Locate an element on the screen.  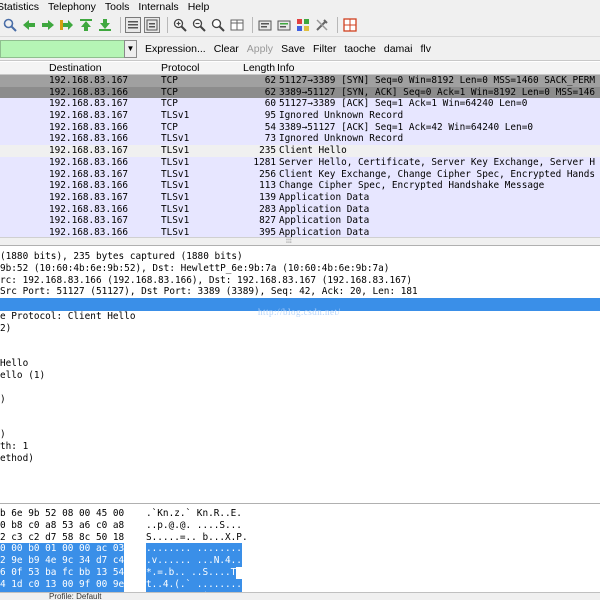
column-header-info: Info is located at coordinates (286, 68).